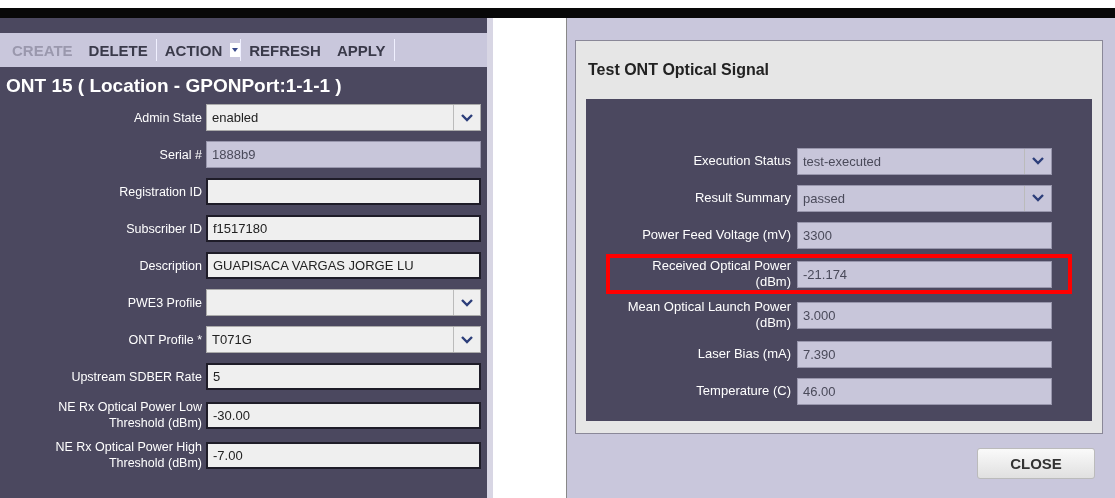 This screenshot has width=1115, height=498. I want to click on toolbar-button: APPLY, so click(361, 50).